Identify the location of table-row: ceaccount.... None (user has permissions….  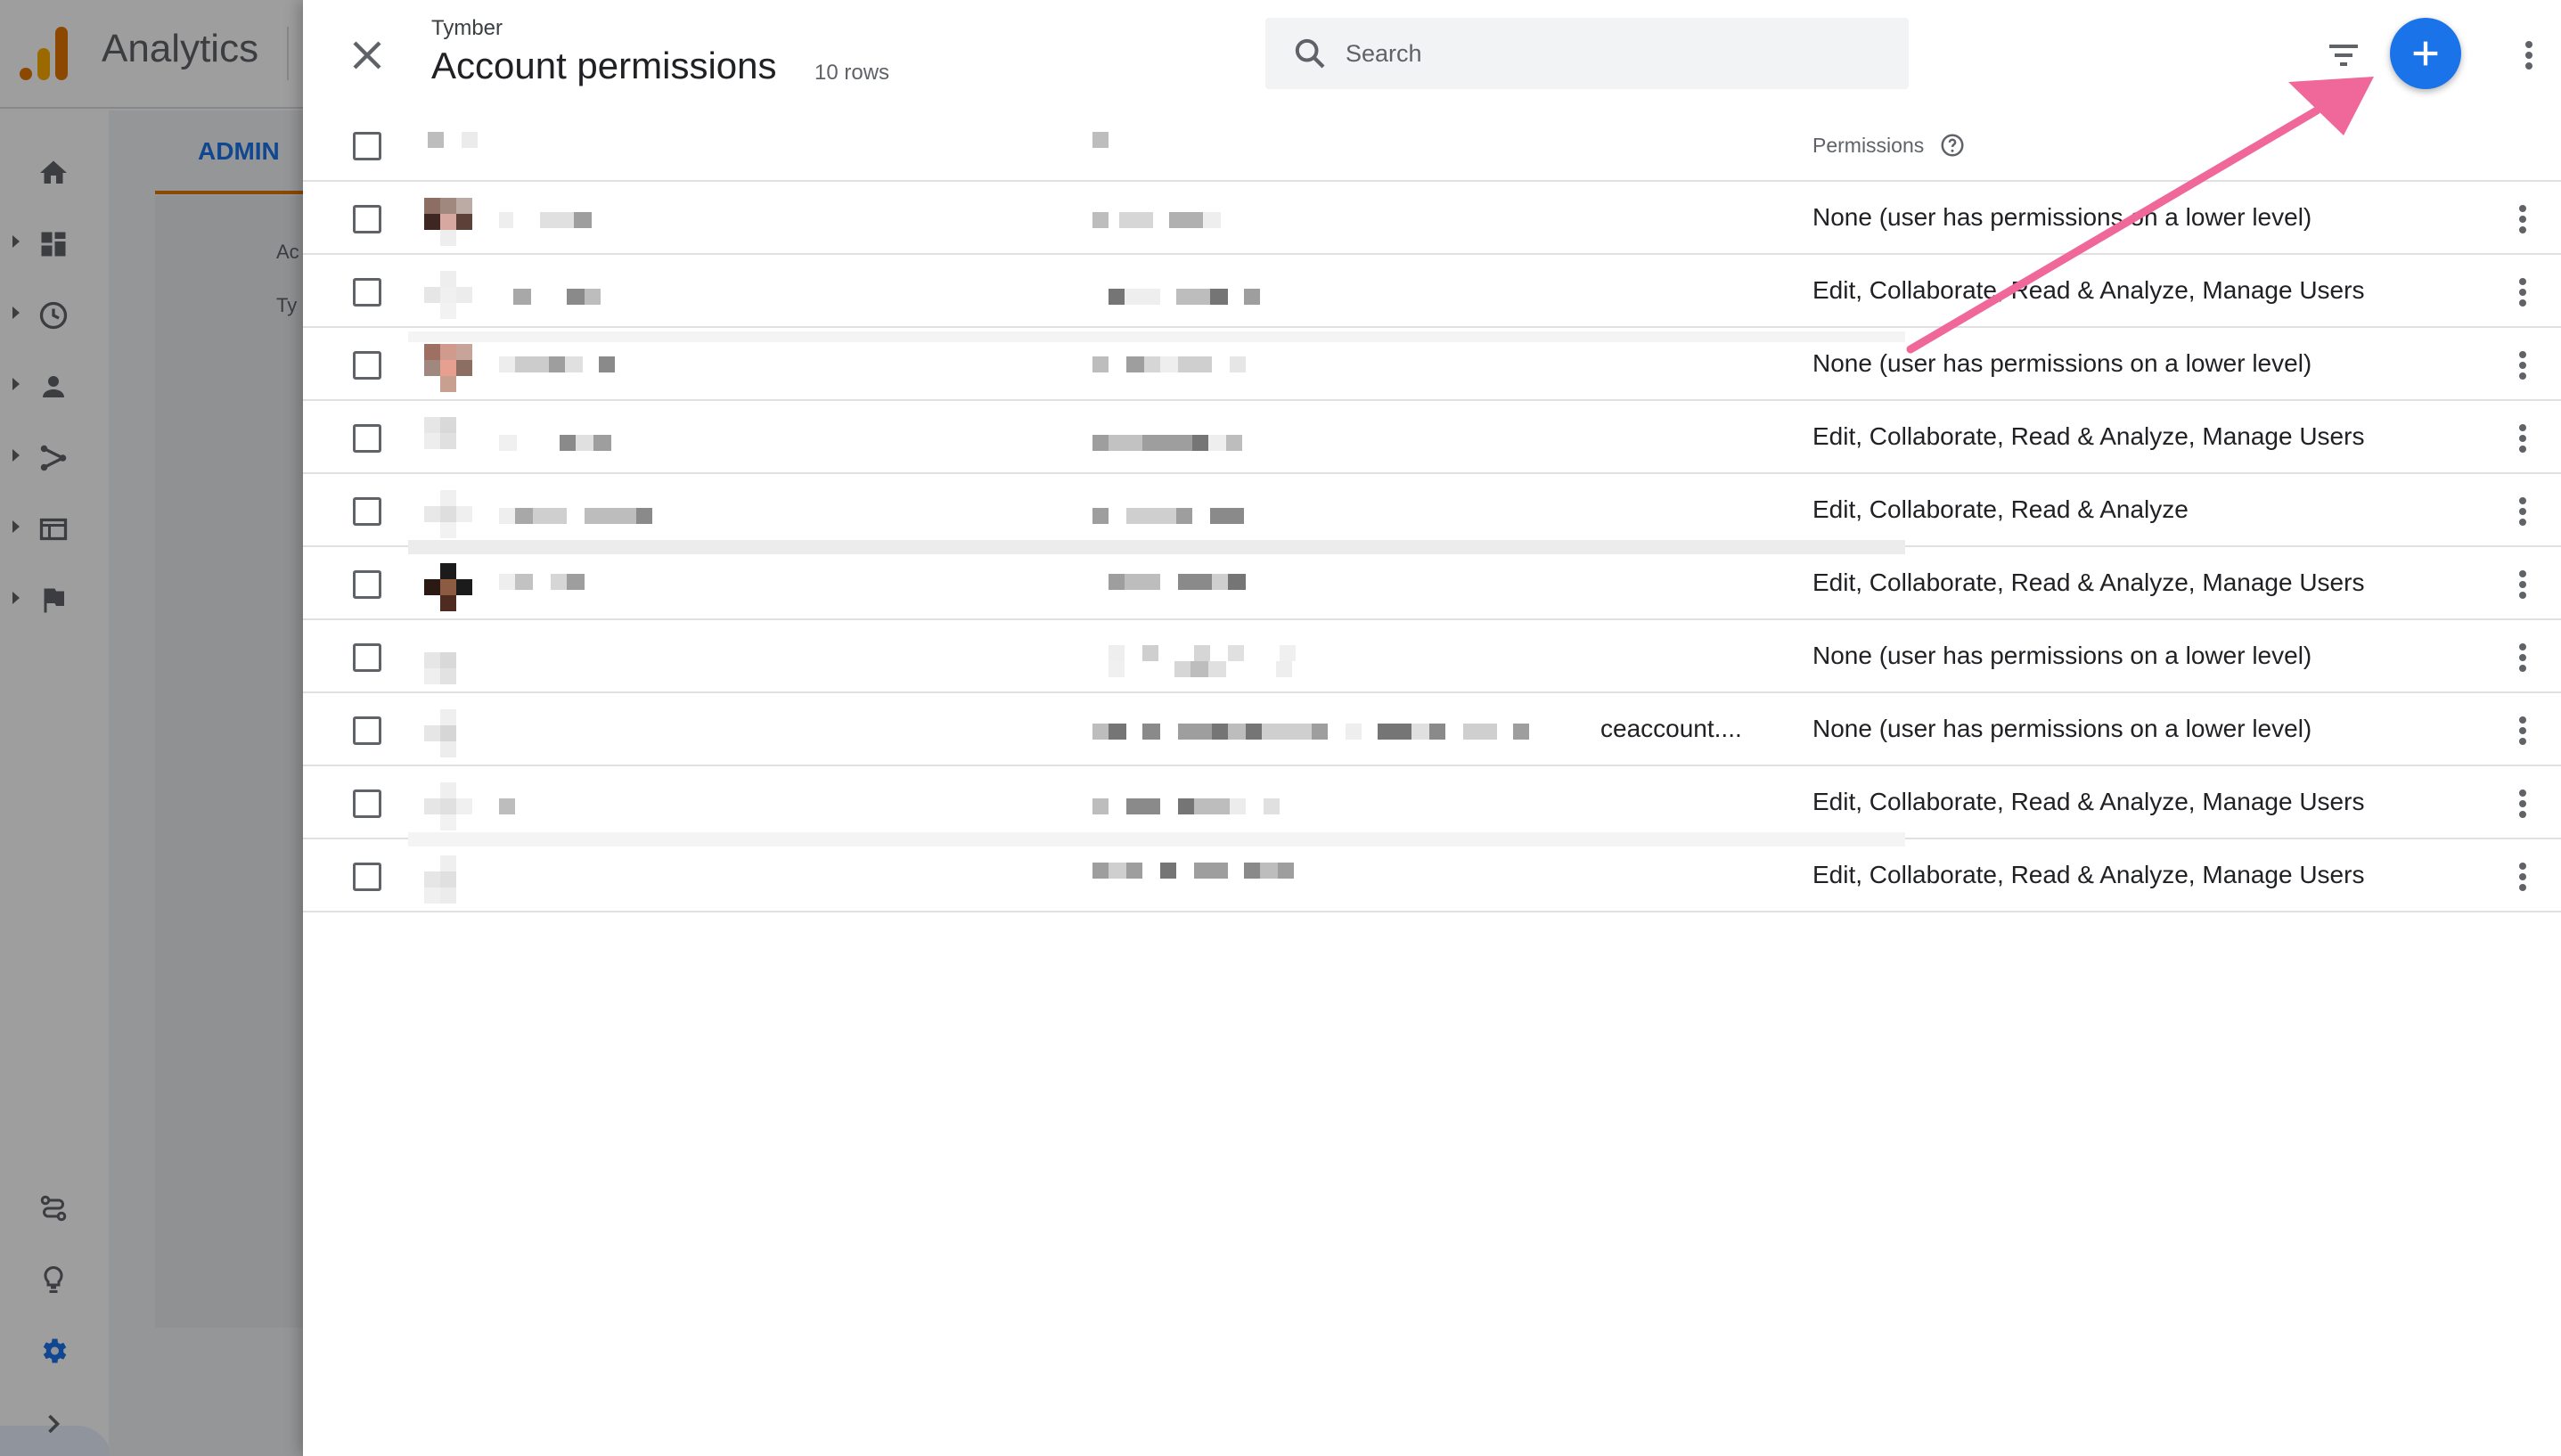
(1432, 730).